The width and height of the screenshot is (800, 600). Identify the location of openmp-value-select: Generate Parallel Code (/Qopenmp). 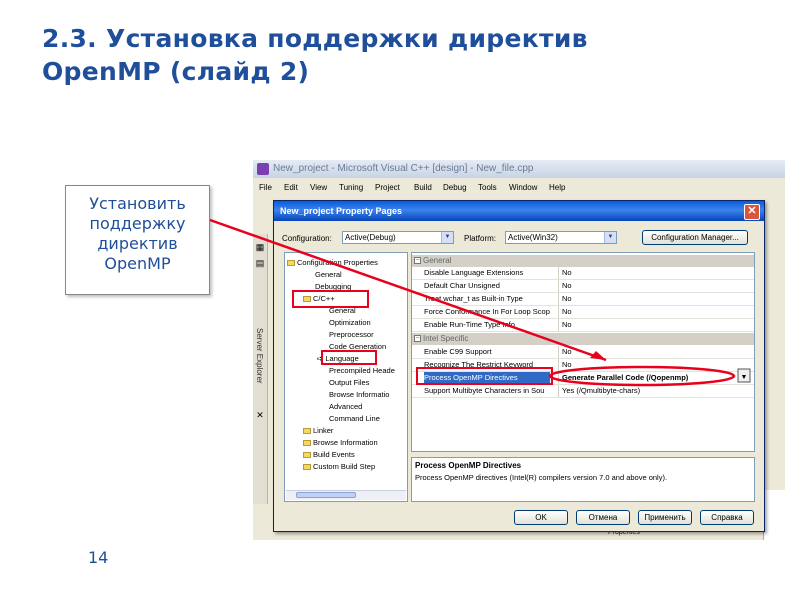
(656, 378).